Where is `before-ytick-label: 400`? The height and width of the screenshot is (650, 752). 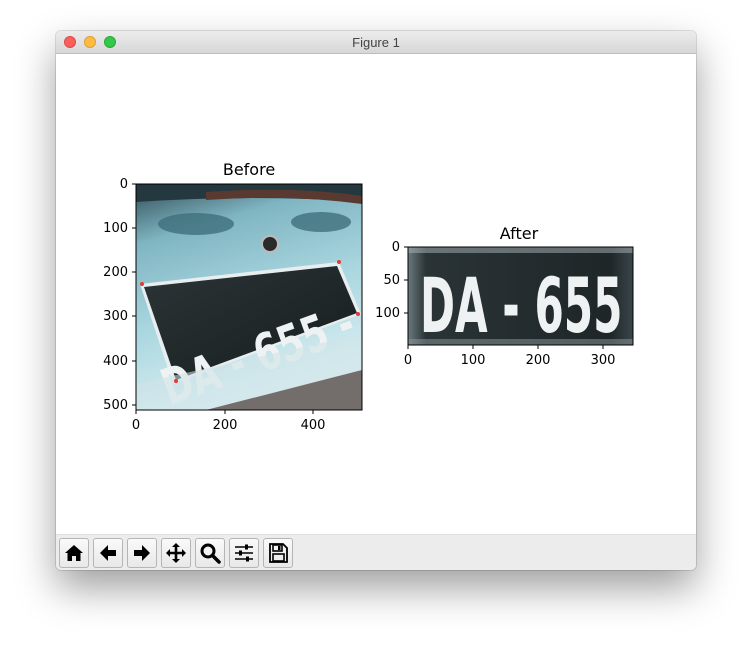 before-ytick-label: 400 is located at coordinates (115, 361).